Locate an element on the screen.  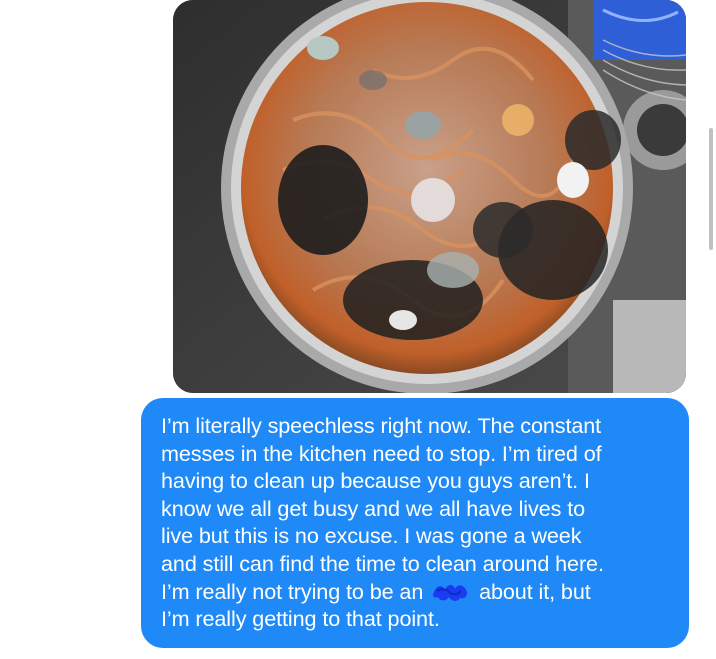
message-line-start: I’m really not trying to be an is located at coordinates (292, 591).